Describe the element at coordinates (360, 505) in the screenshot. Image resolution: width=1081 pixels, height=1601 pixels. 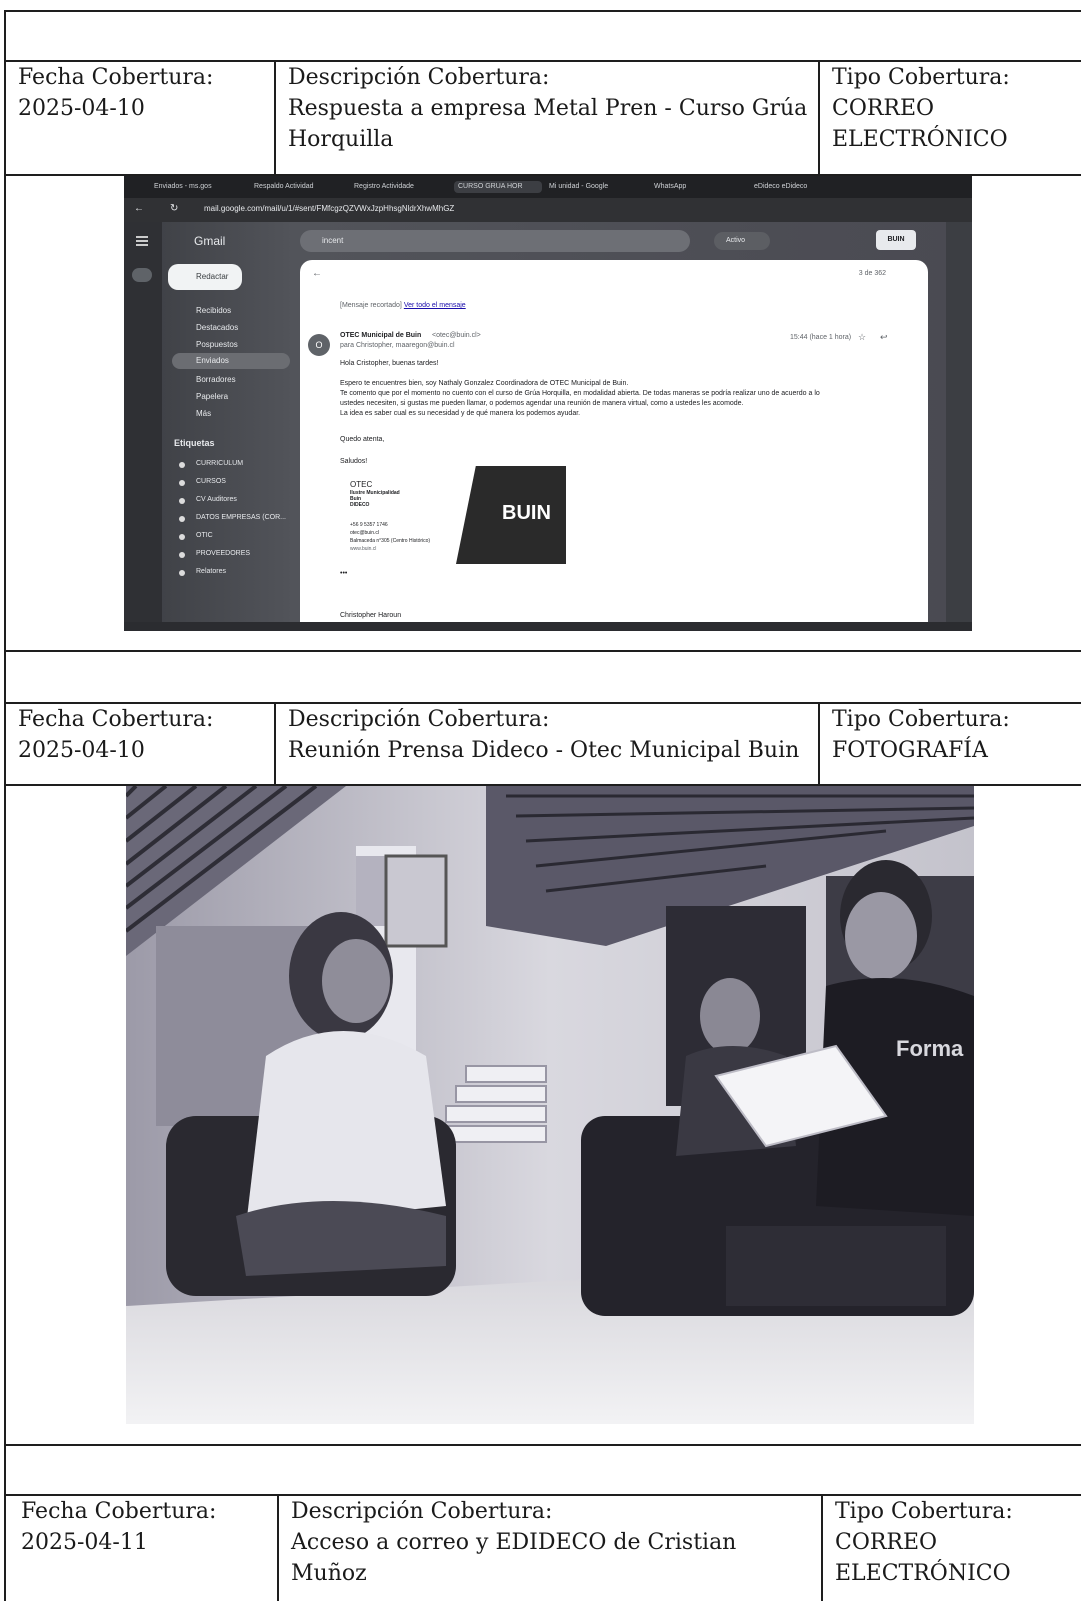
I see `signature-line: DIDECO` at that location.